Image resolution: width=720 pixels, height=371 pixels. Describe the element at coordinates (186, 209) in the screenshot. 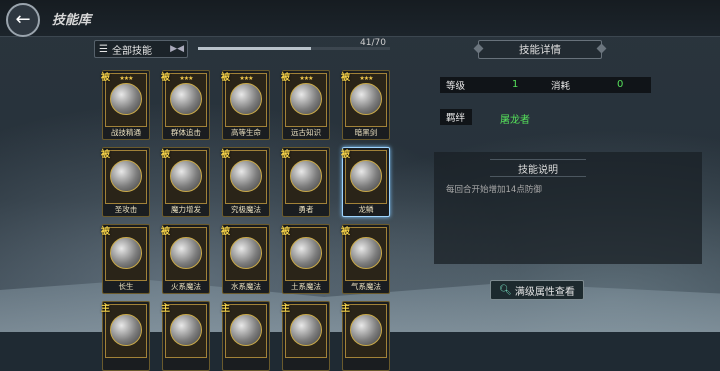

I see `skill-name: 魔力增发` at that location.